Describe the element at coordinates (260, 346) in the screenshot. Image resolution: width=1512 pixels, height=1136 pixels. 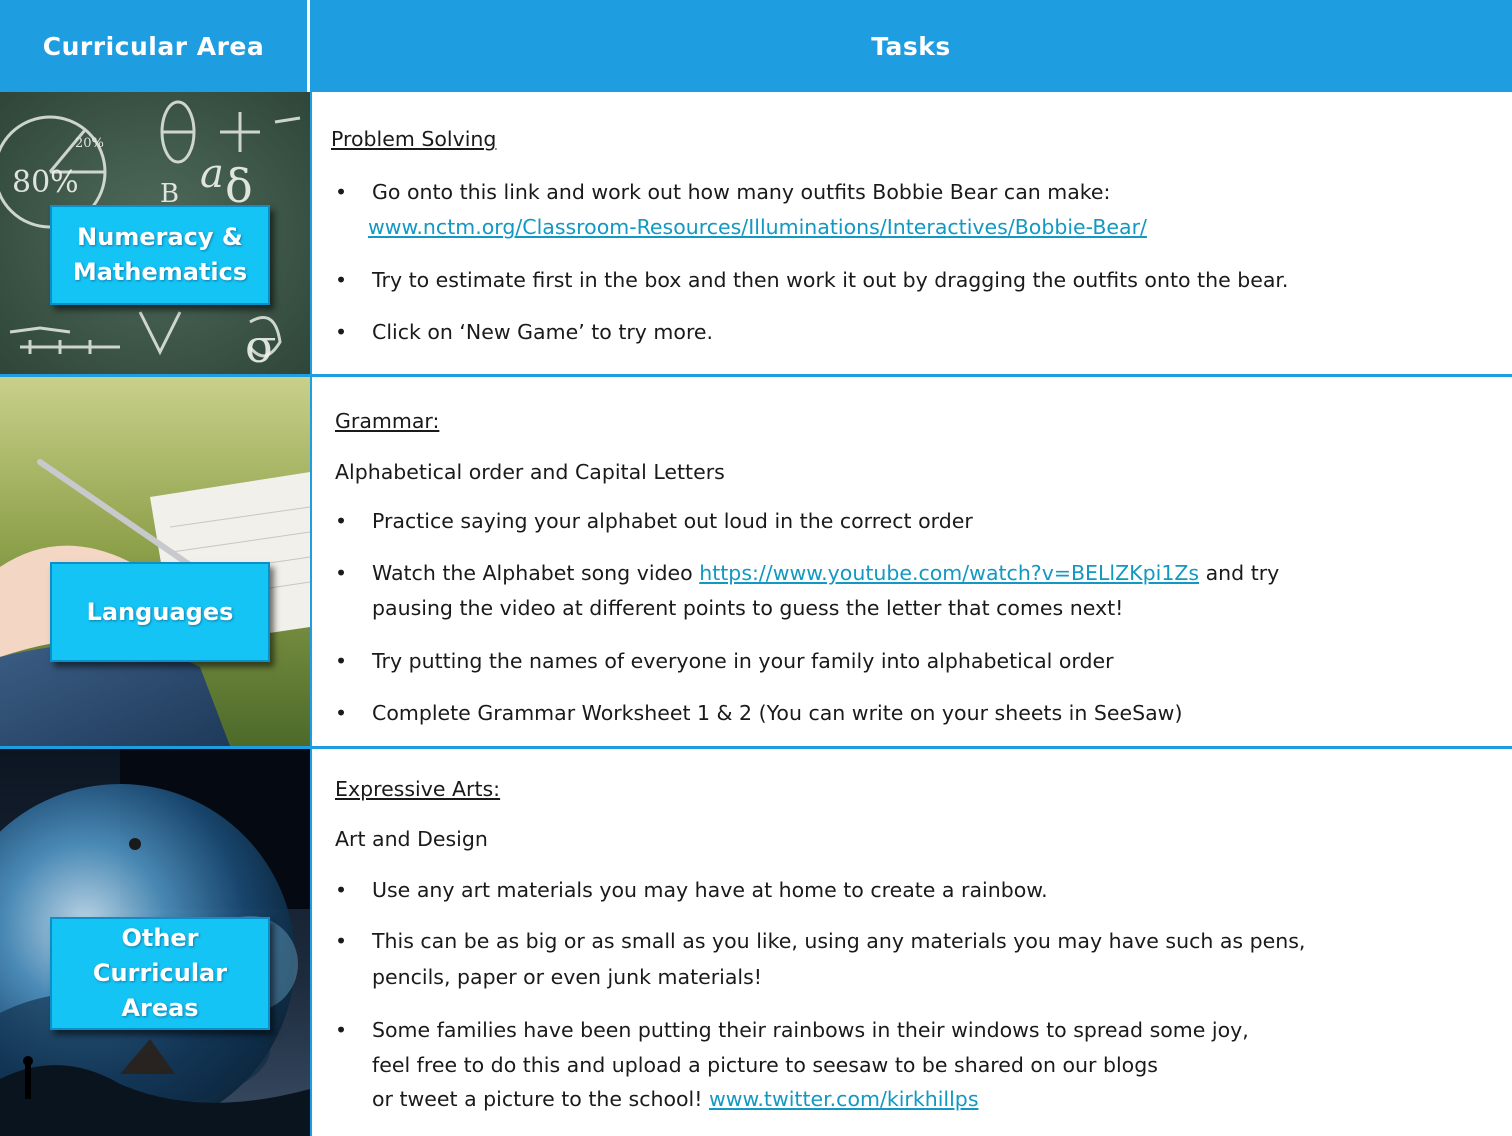
I see `svg-text: σ` at that location.